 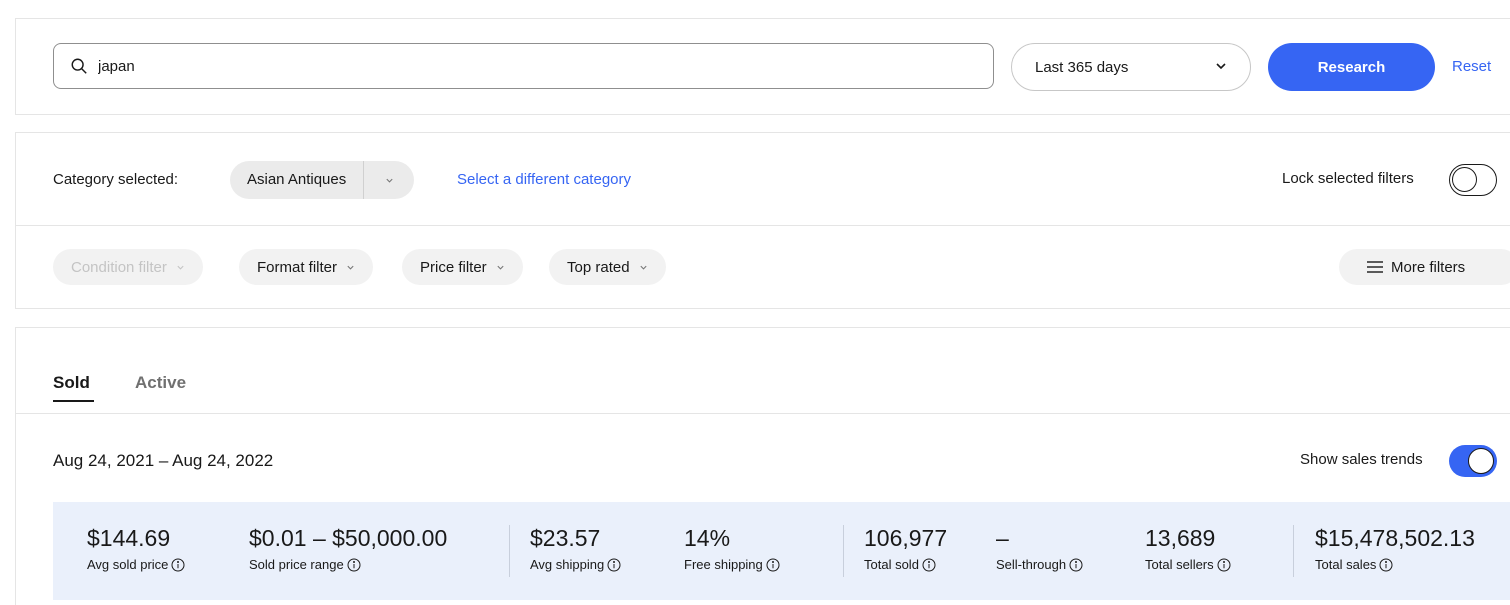 I want to click on research-button: Research, so click(x=1351, y=67).